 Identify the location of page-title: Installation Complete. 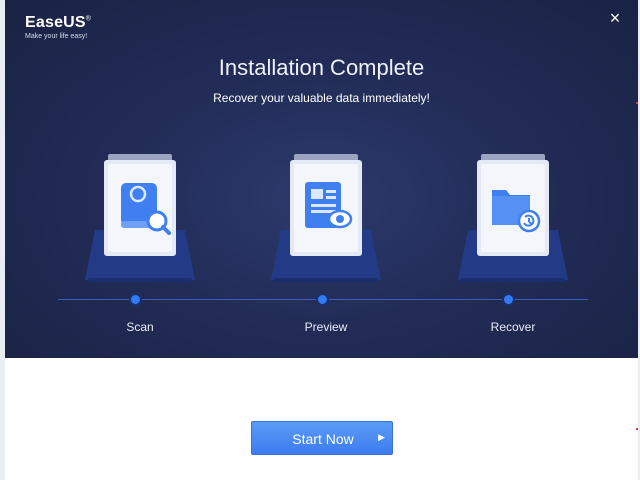
(321, 67).